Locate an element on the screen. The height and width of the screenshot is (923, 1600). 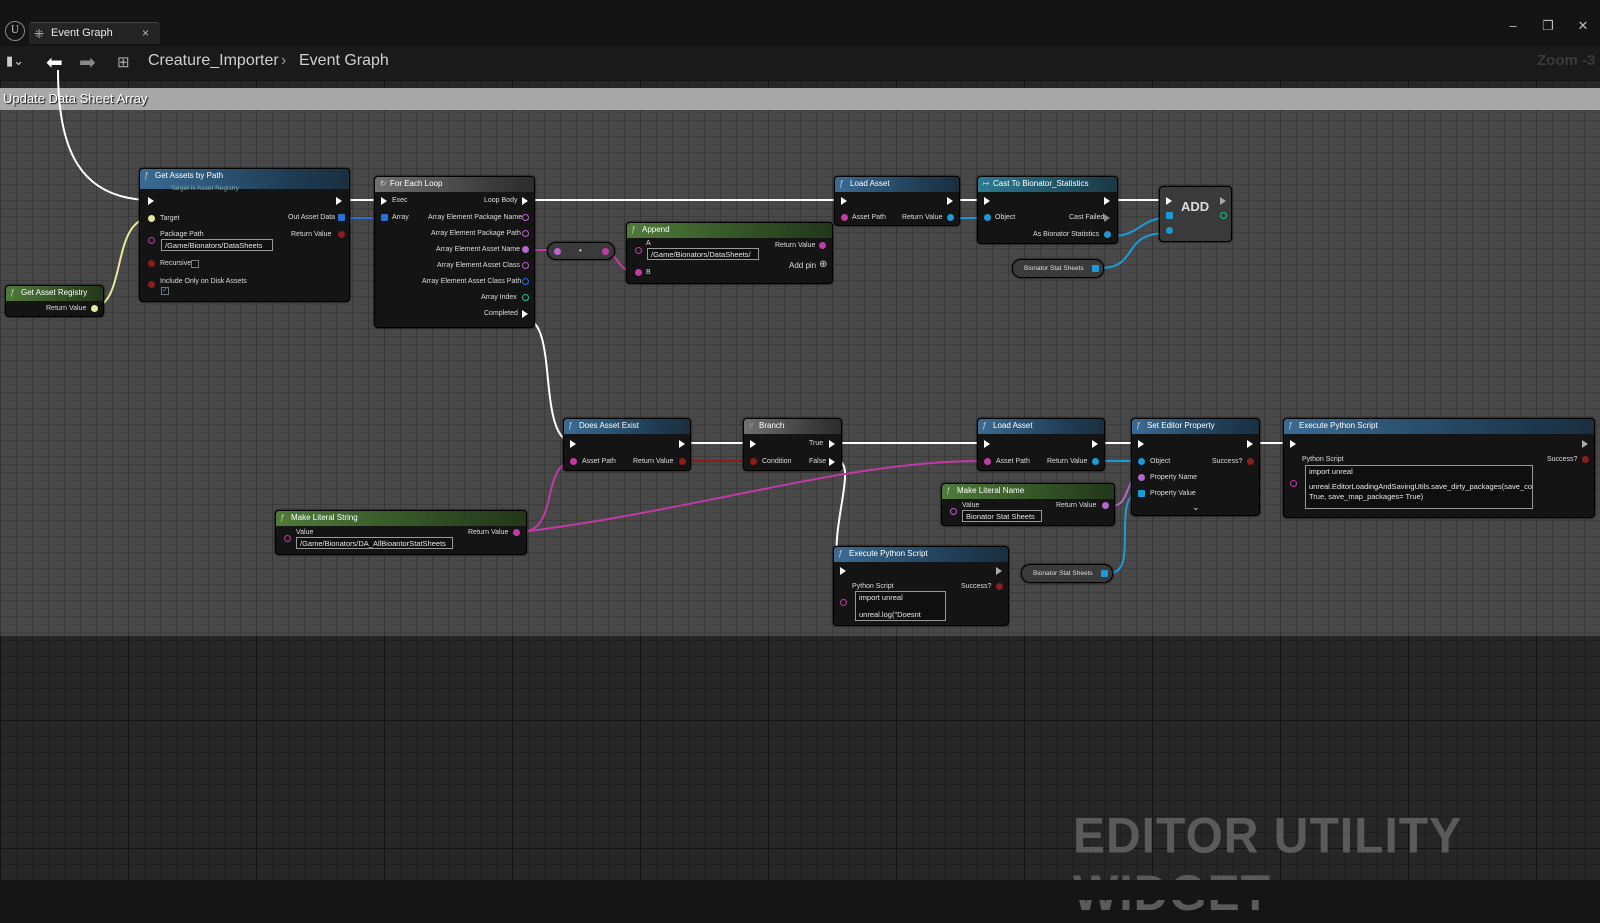
conversion-node: • is located at coordinates (581, 251).